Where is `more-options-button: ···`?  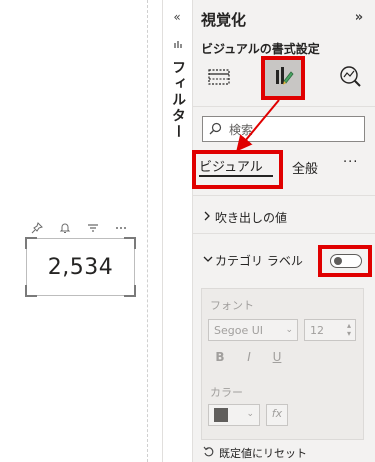
more-options-button: ··· is located at coordinates (350, 162).